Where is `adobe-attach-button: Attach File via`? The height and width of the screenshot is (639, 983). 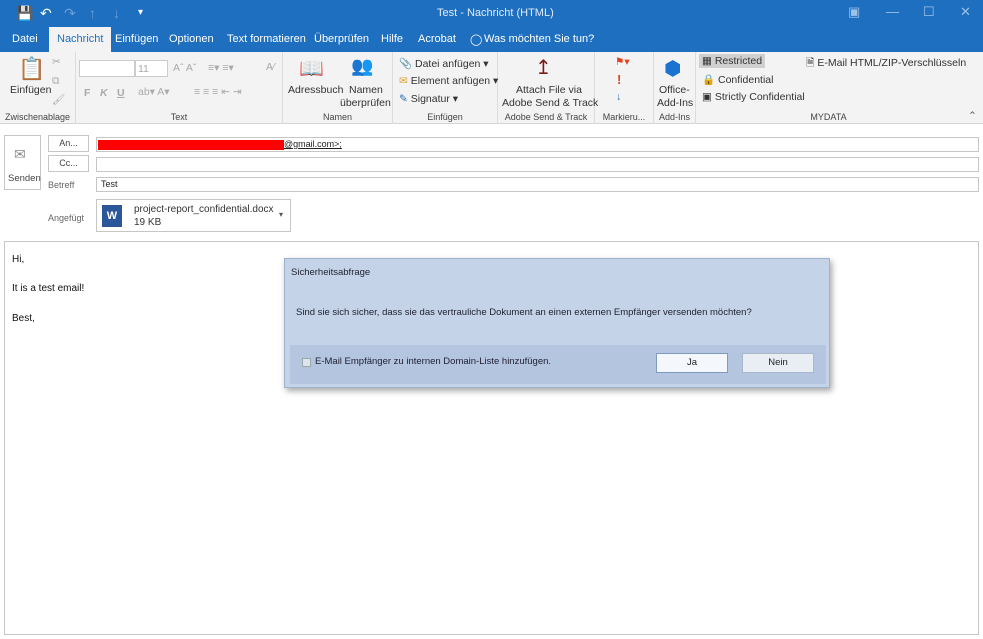
adobe-attach-button: Attach File via is located at coordinates (549, 90).